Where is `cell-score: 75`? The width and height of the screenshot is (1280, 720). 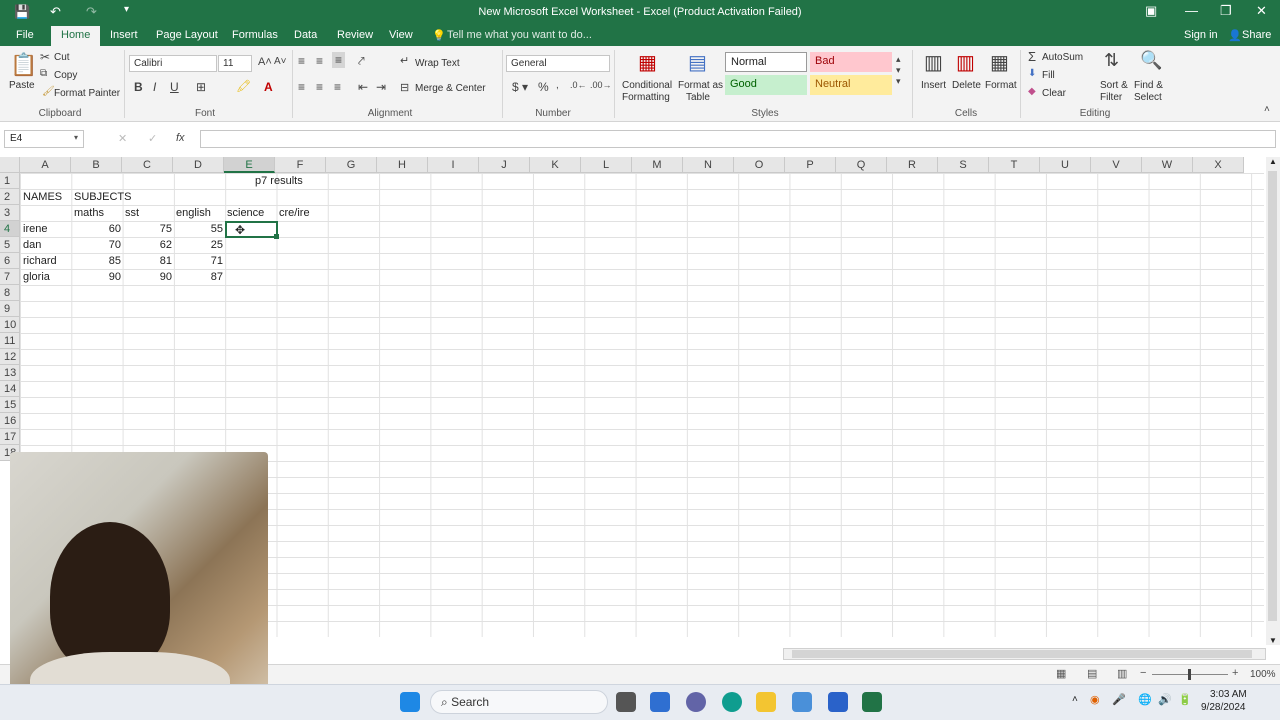 cell-score: 75 is located at coordinates (148, 229).